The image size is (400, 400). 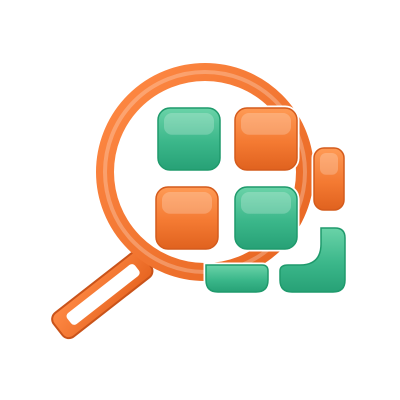 What do you see at coordinates (266, 124) in the screenshot?
I see `tile-top-right-highlight` at bounding box center [266, 124].